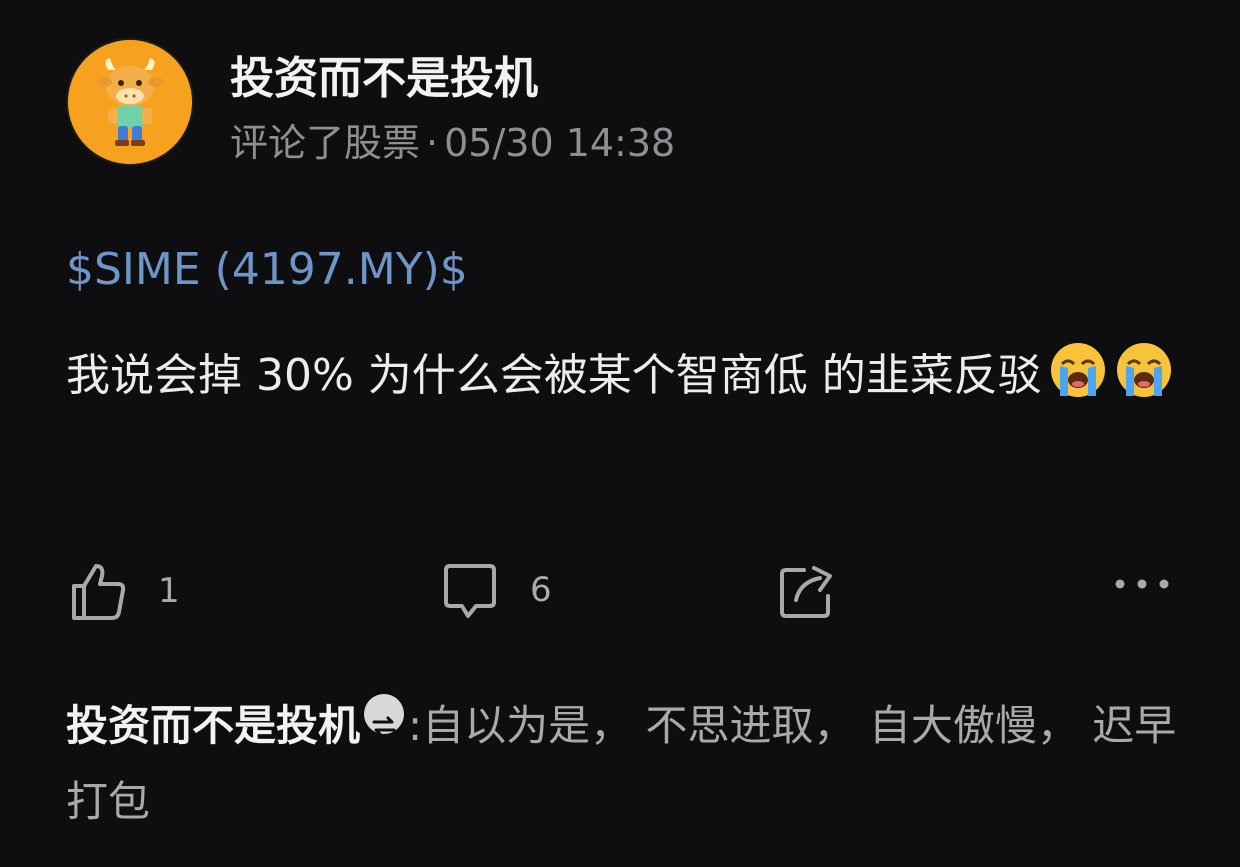  What do you see at coordinates (620, 600) in the screenshot?
I see `post-action-bar: 1 6` at bounding box center [620, 600].